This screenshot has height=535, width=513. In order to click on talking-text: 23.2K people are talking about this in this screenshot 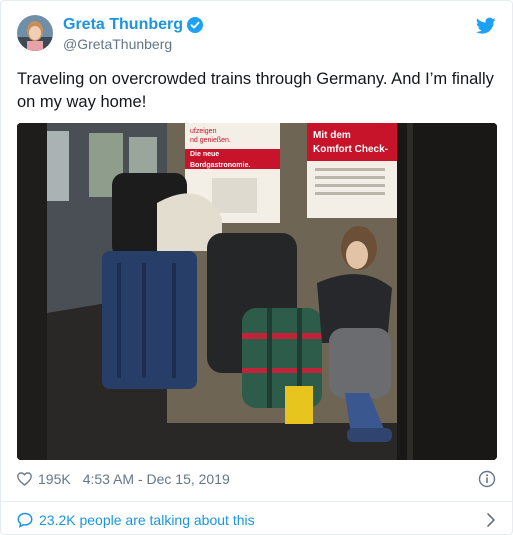, I will do `click(147, 520)`.